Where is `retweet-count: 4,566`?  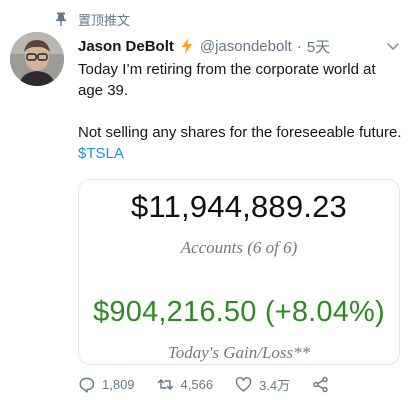 retweet-count: 4,566 is located at coordinates (197, 384).